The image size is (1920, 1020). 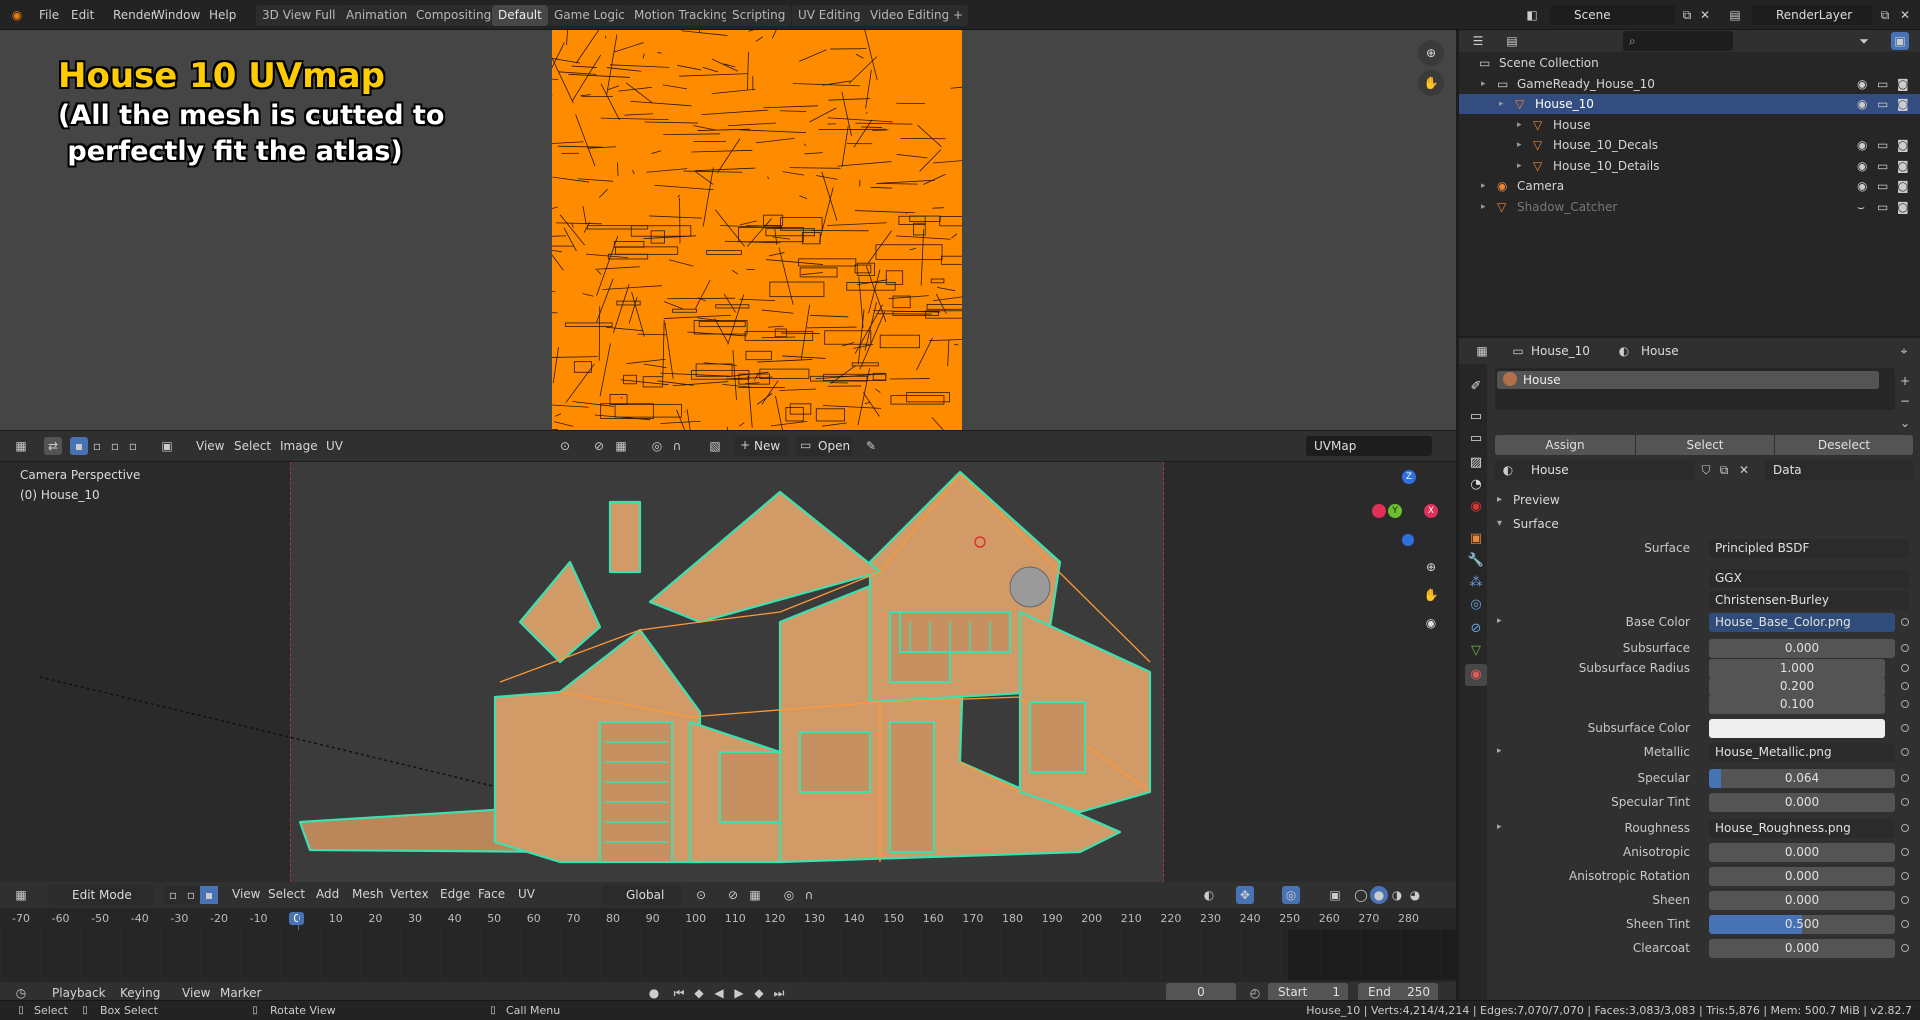 What do you see at coordinates (1905, 381) in the screenshot?
I see `add-slot-icon: +` at bounding box center [1905, 381].